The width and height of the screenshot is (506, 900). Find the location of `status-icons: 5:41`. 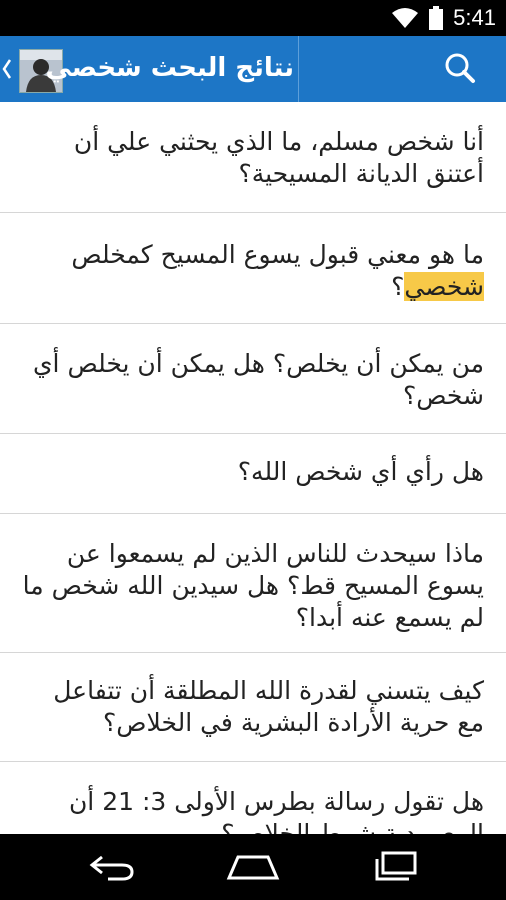

status-icons: 5:41 is located at coordinates (443, 18).